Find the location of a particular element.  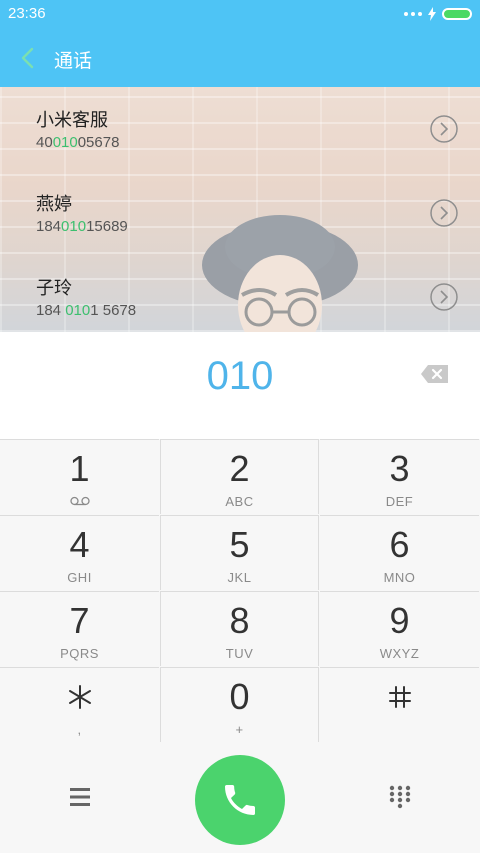

key-8: 8 TUV is located at coordinates (239, 628).